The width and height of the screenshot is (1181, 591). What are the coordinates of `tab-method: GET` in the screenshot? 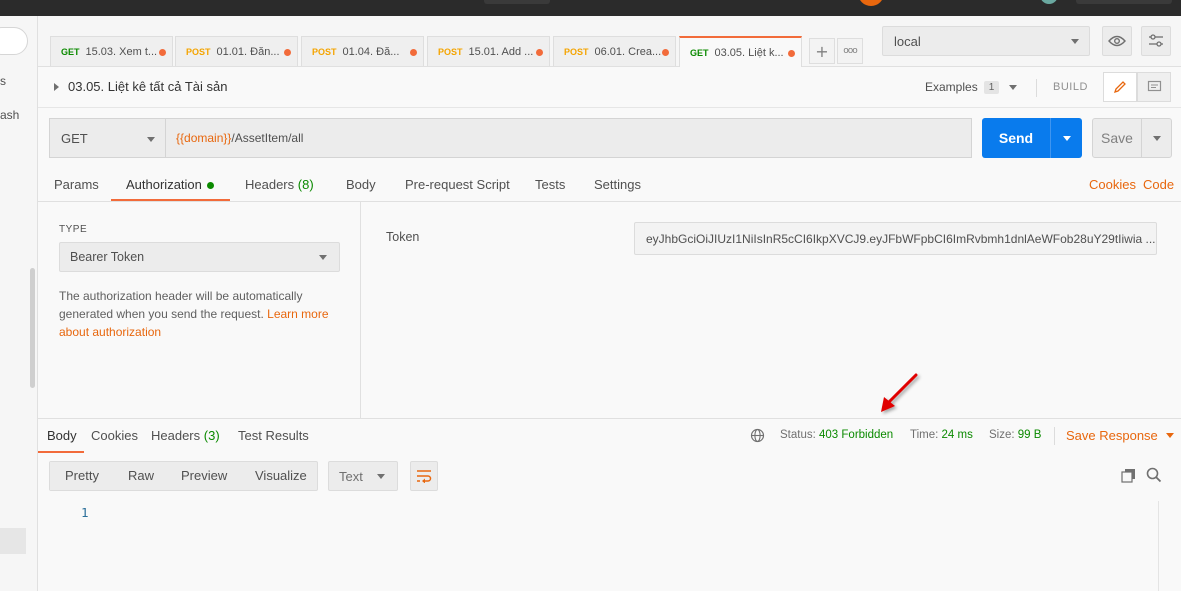 It's located at (70, 51).